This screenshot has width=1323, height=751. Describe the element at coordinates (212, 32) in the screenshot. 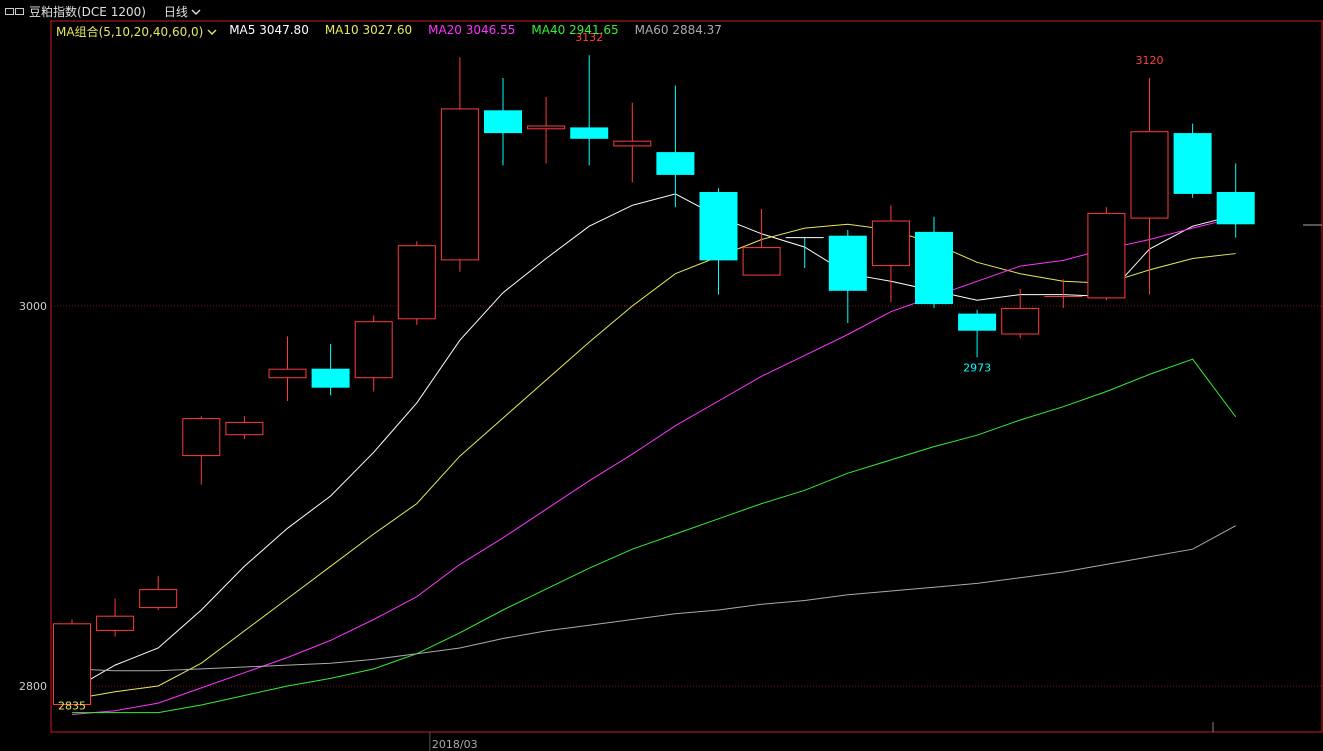

I see `chevron-down-icon` at that location.